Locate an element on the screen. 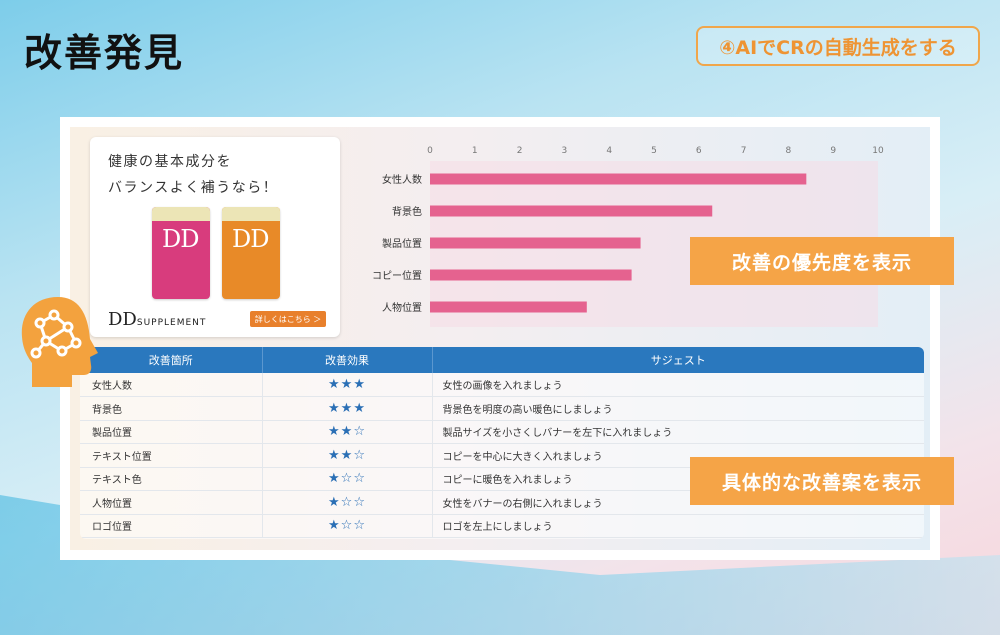  x-tick-label: 10 is located at coordinates (878, 151).